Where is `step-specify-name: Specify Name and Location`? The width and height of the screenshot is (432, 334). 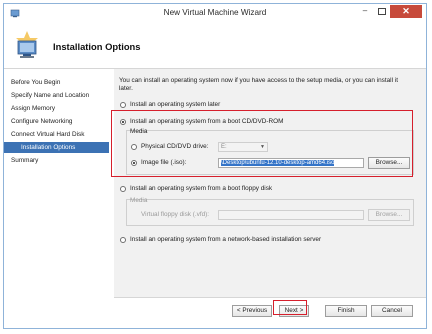
step-specify-name: Specify Name and Location is located at coordinates (56, 95).